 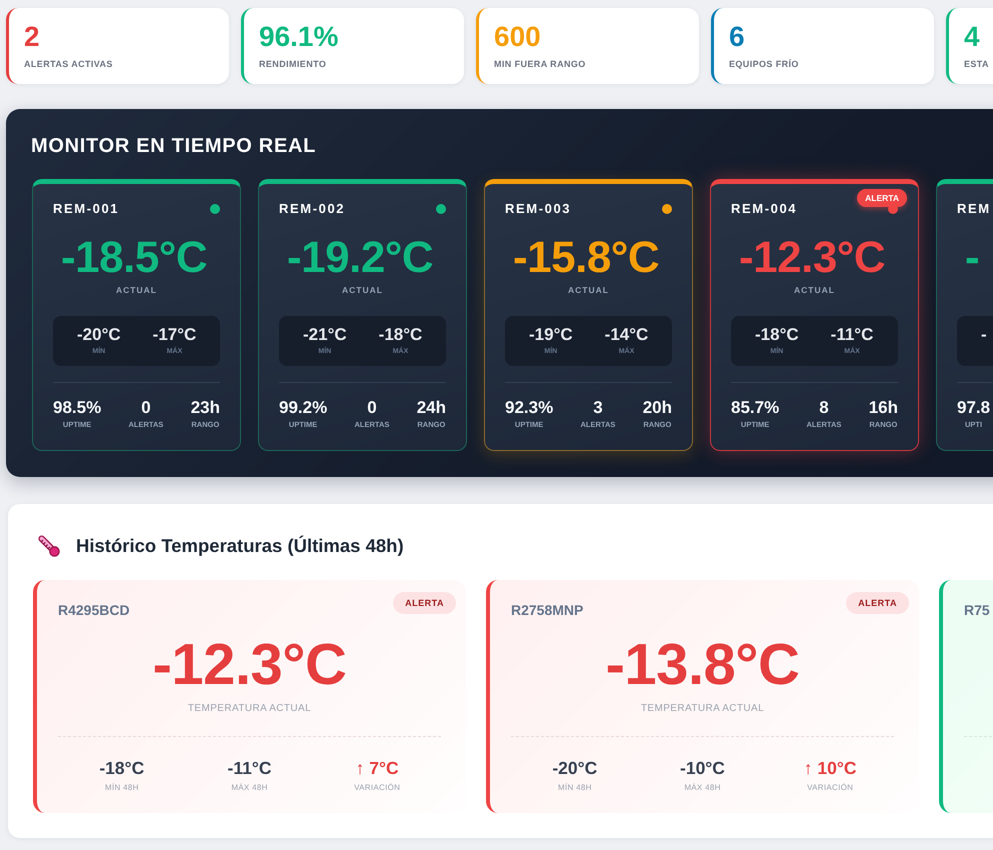 I want to click on metric-value: 99.2%, so click(x=303, y=408).